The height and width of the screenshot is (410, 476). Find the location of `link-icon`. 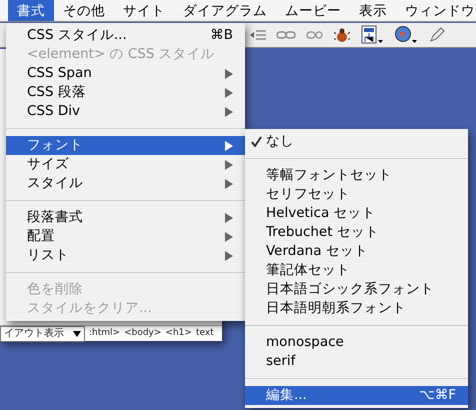

link-icon is located at coordinates (286, 35).